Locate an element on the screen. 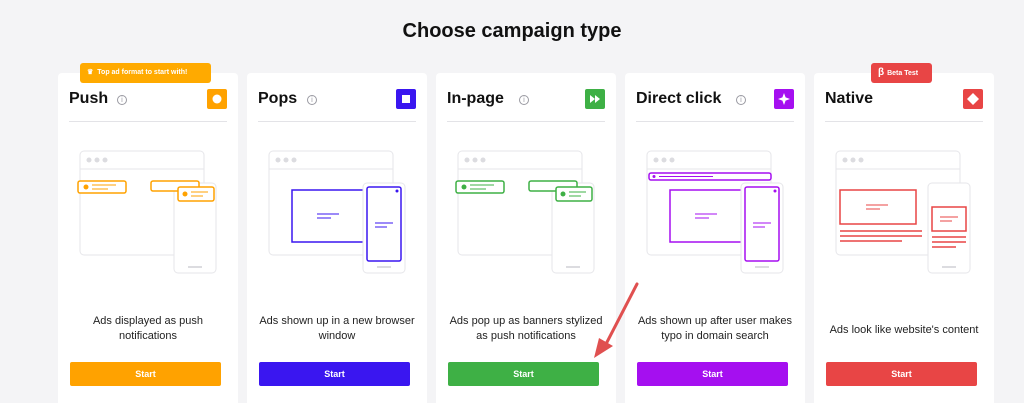  card-title: Direct click is located at coordinates (679, 98).